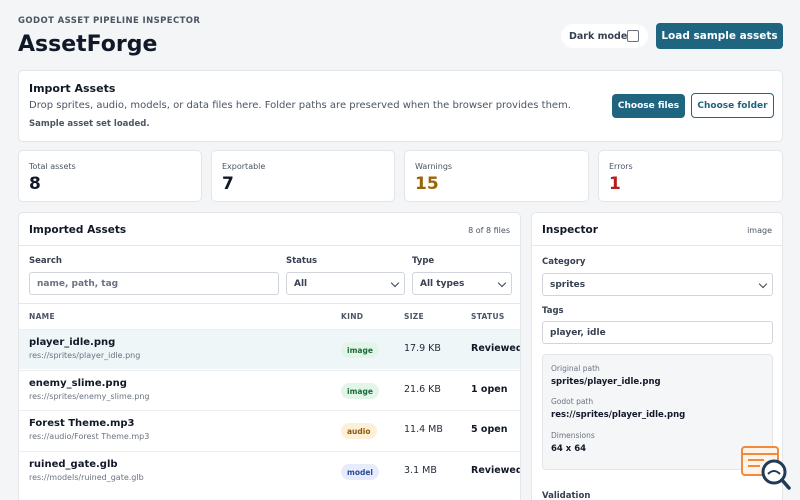 The image size is (800, 500). I want to click on asset-size: 11.4 MB, so click(423, 429).